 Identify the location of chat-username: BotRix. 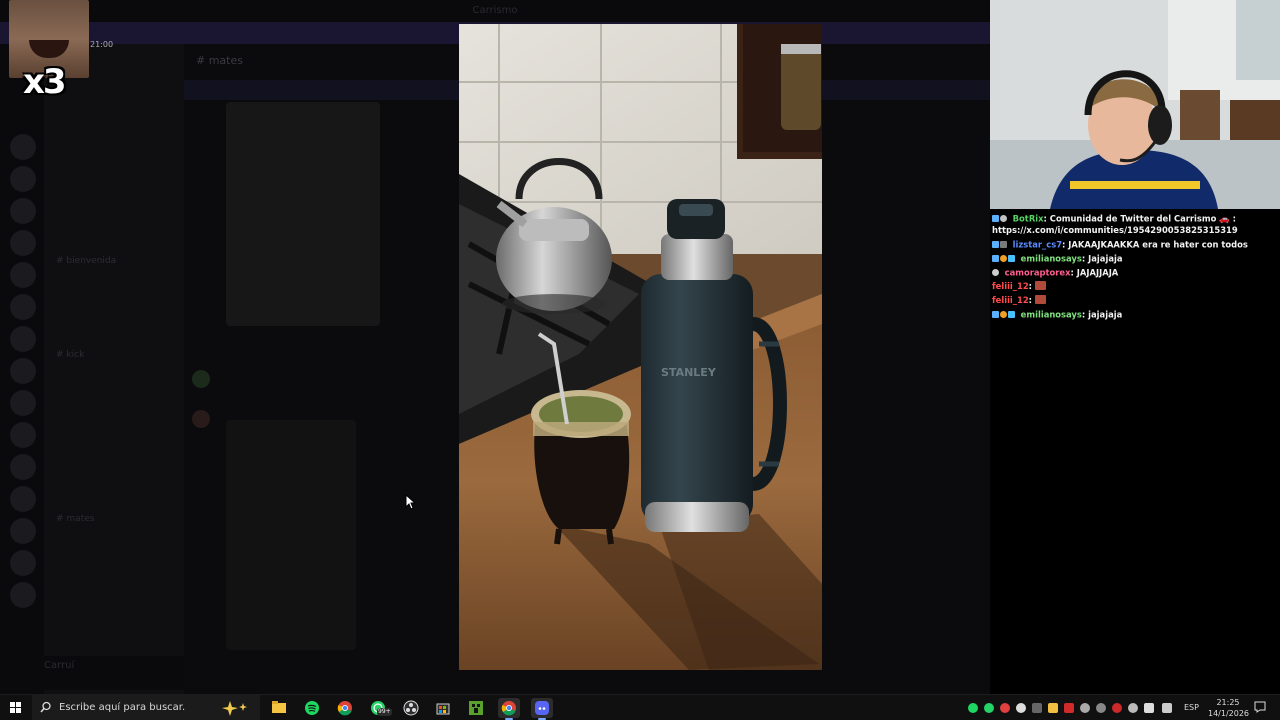
(1028, 218).